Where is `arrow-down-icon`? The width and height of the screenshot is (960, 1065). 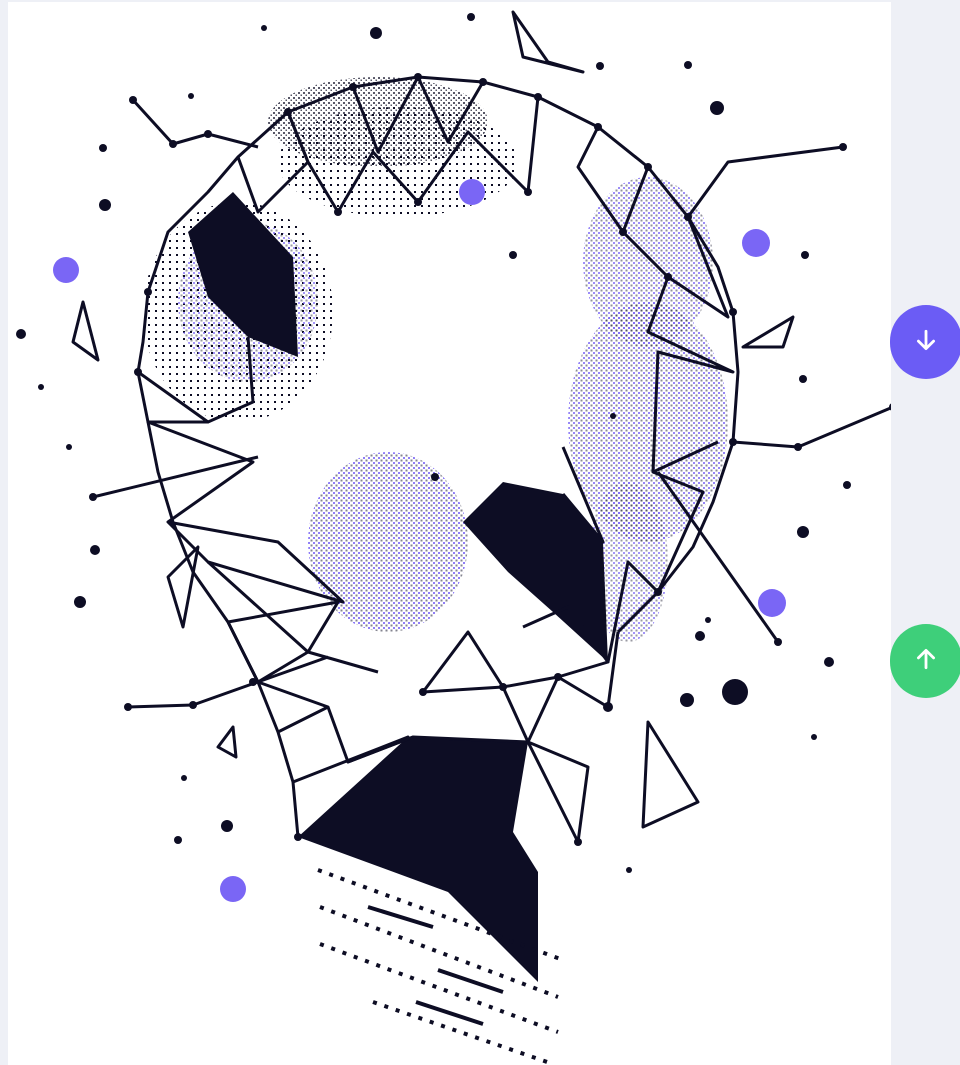 arrow-down-icon is located at coordinates (926, 342).